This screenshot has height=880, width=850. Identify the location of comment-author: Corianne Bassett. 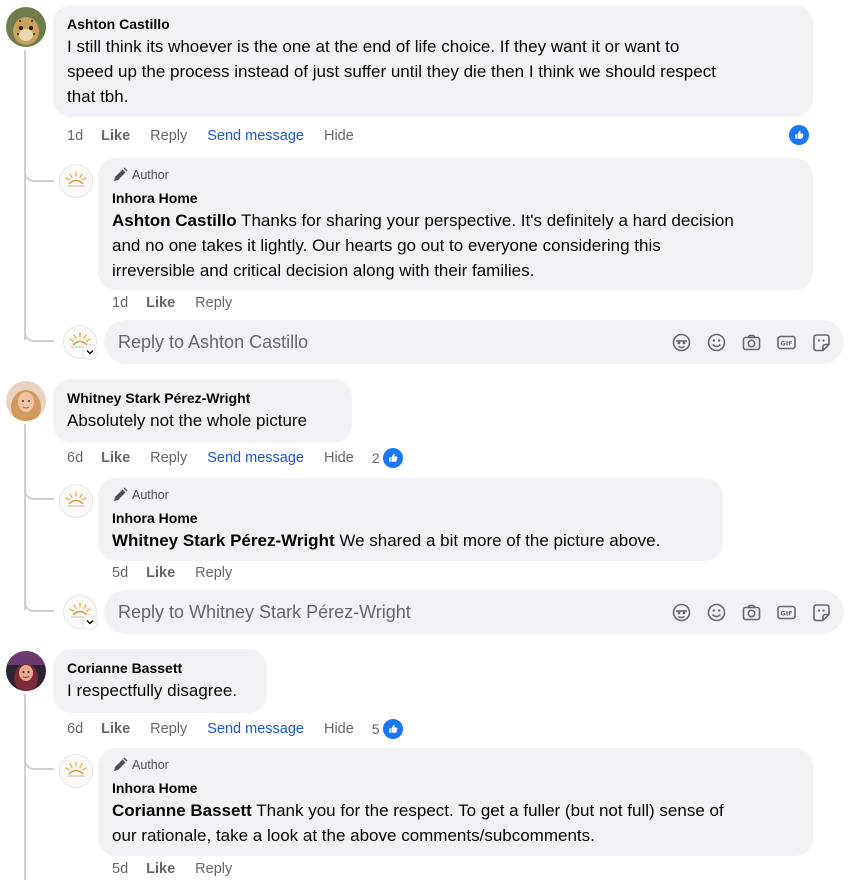
(160, 668).